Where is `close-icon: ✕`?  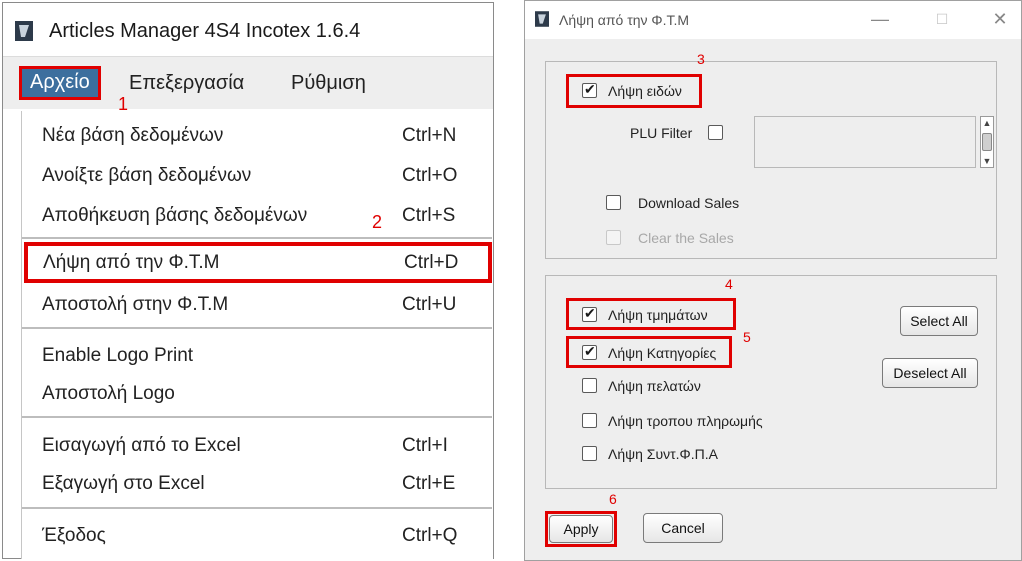
close-icon: ✕ is located at coordinates (1000, 19).